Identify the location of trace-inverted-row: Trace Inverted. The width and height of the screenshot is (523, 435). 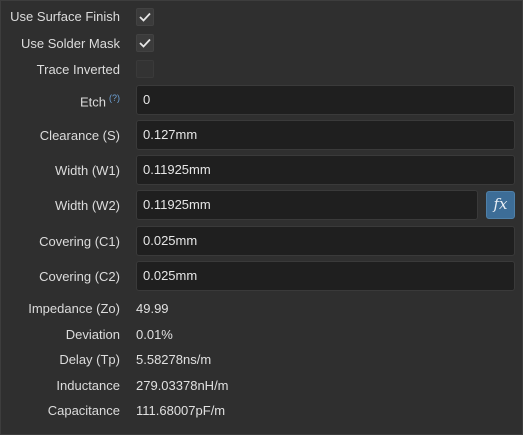
(262, 70).